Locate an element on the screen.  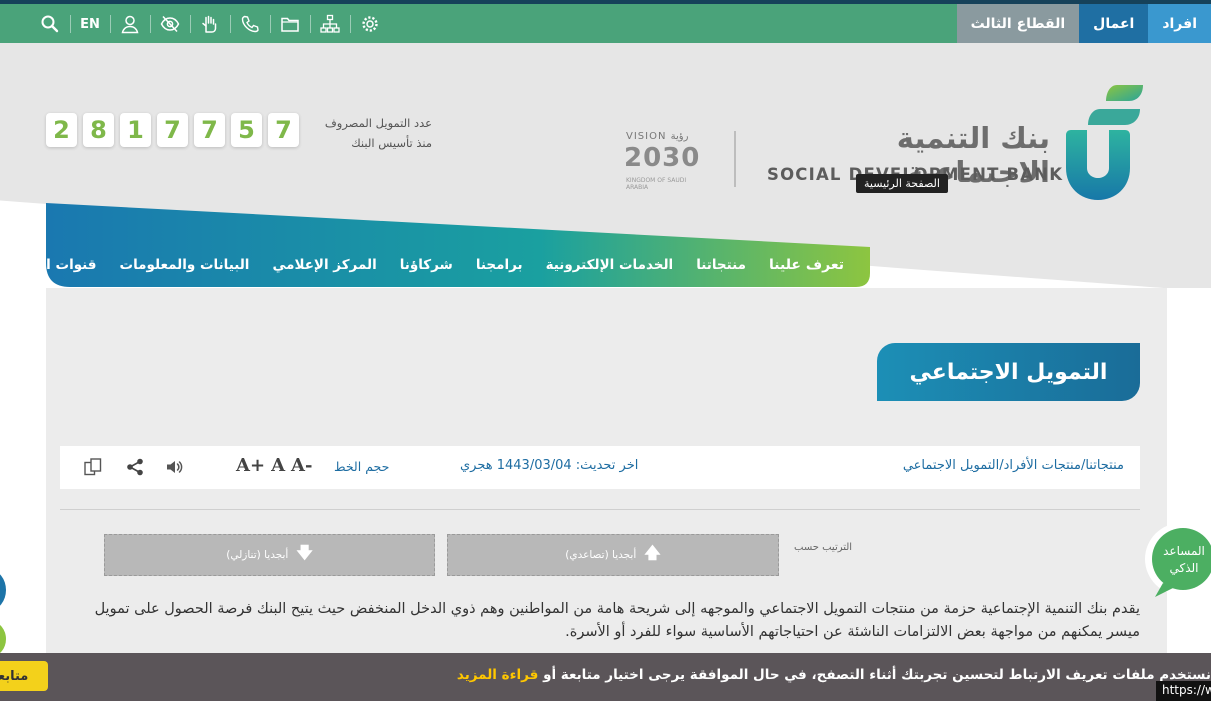
settings-gear-icon is located at coordinates (370, 24).